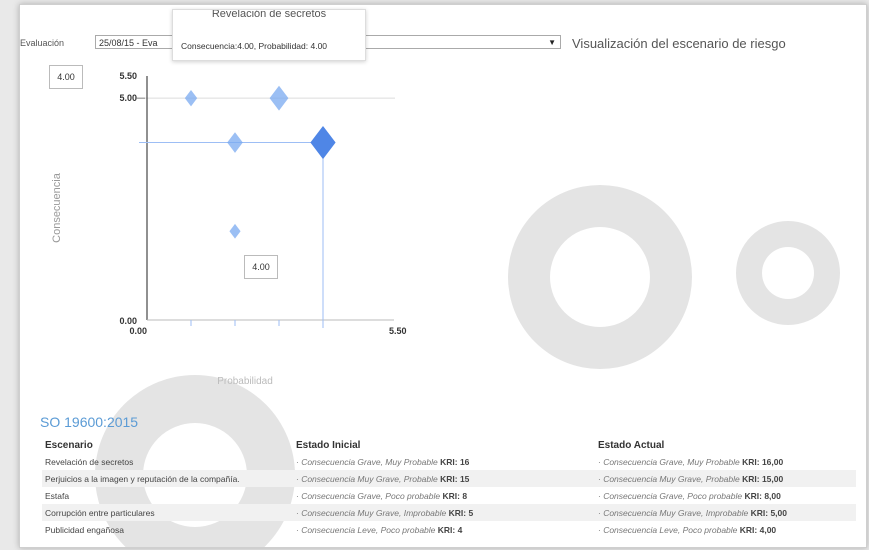 The height and width of the screenshot is (550, 869). I want to click on initial-state-text: · Consecuencia Muy Grave, Improbable, so click(371, 512).